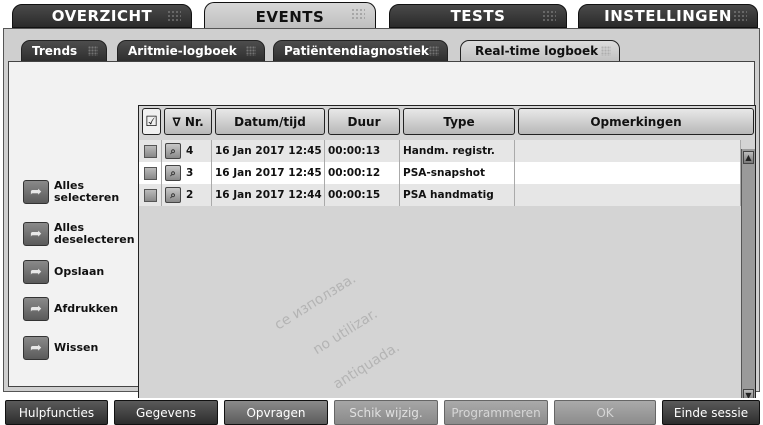  Describe the element at coordinates (457, 173) in the screenshot. I see `row-type: PSA-snapshot` at that location.